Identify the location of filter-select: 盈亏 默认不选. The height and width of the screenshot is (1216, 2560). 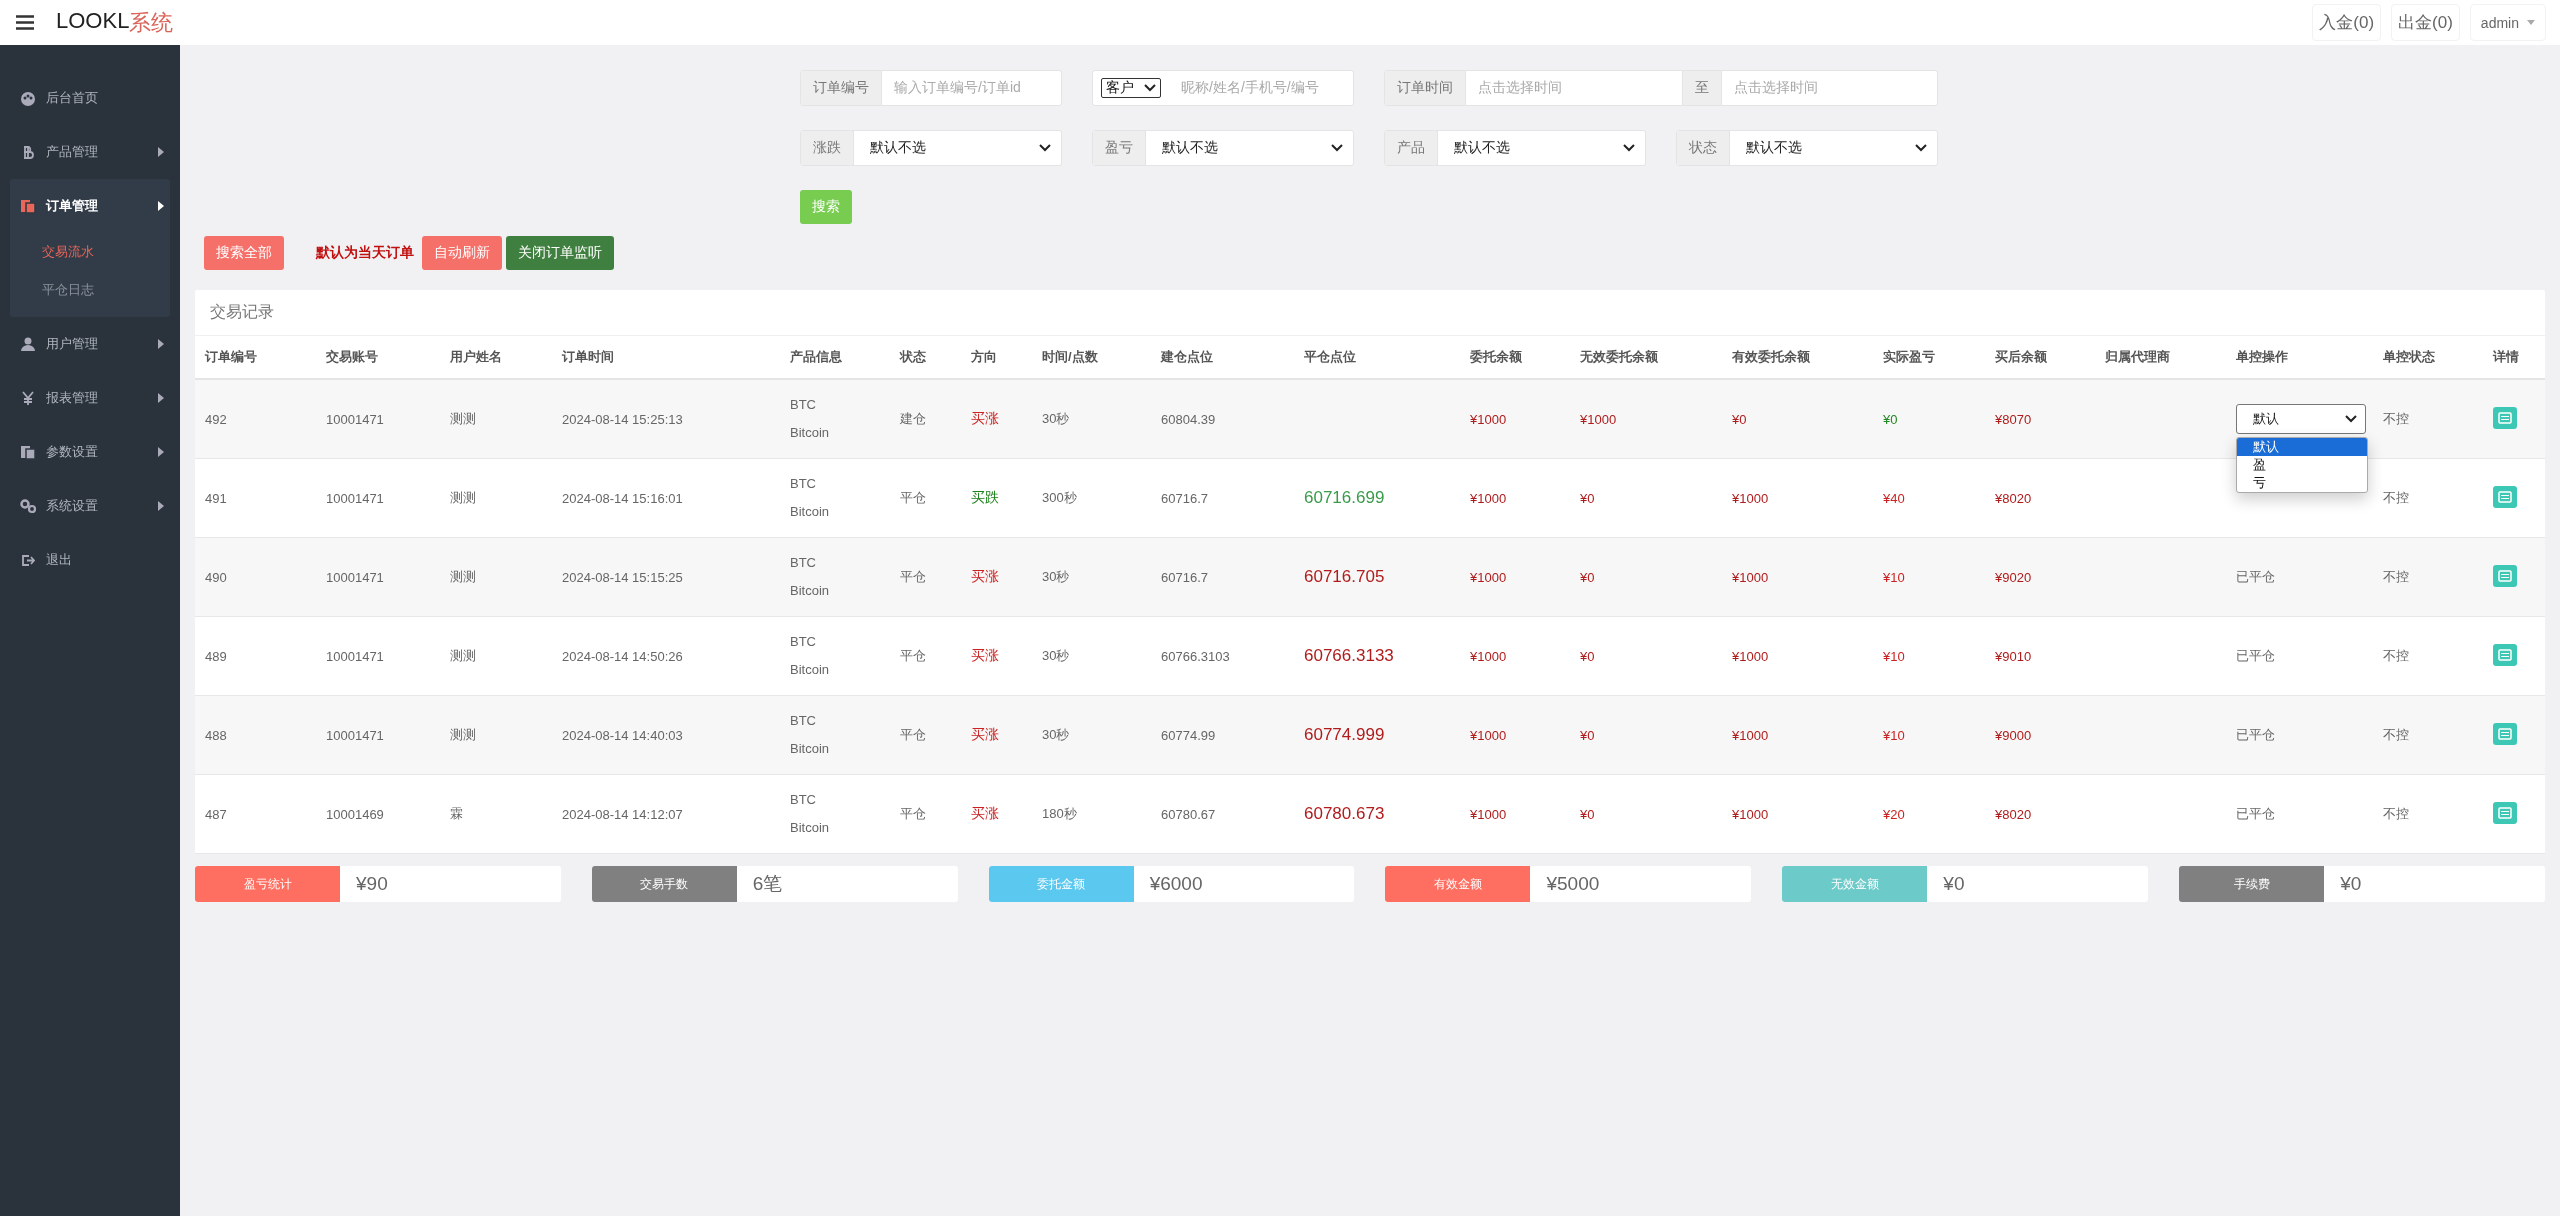
(1223, 148).